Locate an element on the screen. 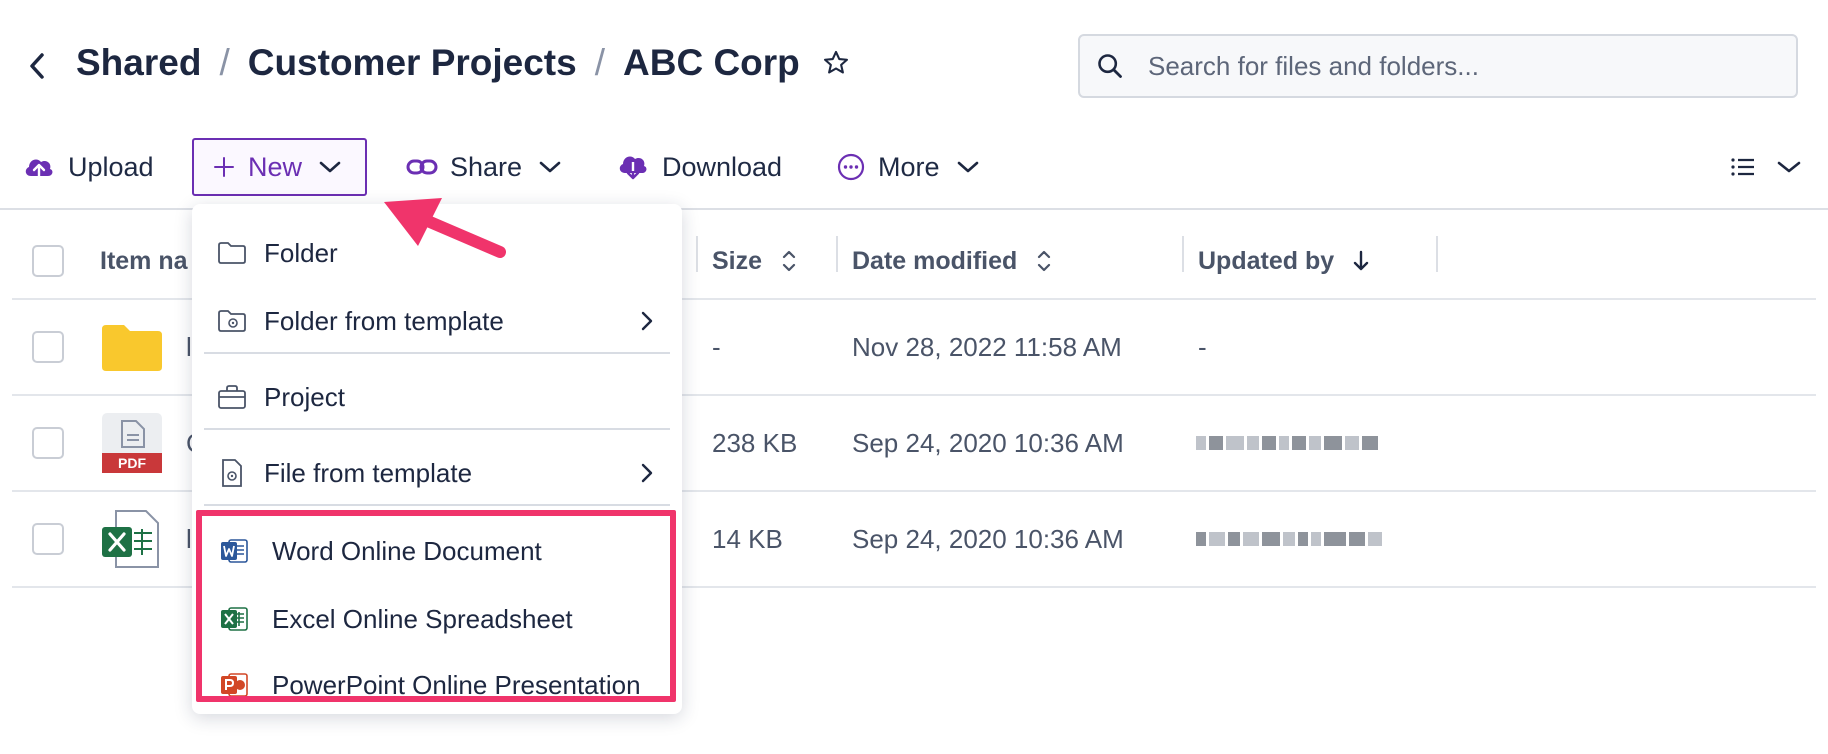 Image resolution: width=1828 pixels, height=754 pixels. download-label: Download is located at coordinates (722, 166).